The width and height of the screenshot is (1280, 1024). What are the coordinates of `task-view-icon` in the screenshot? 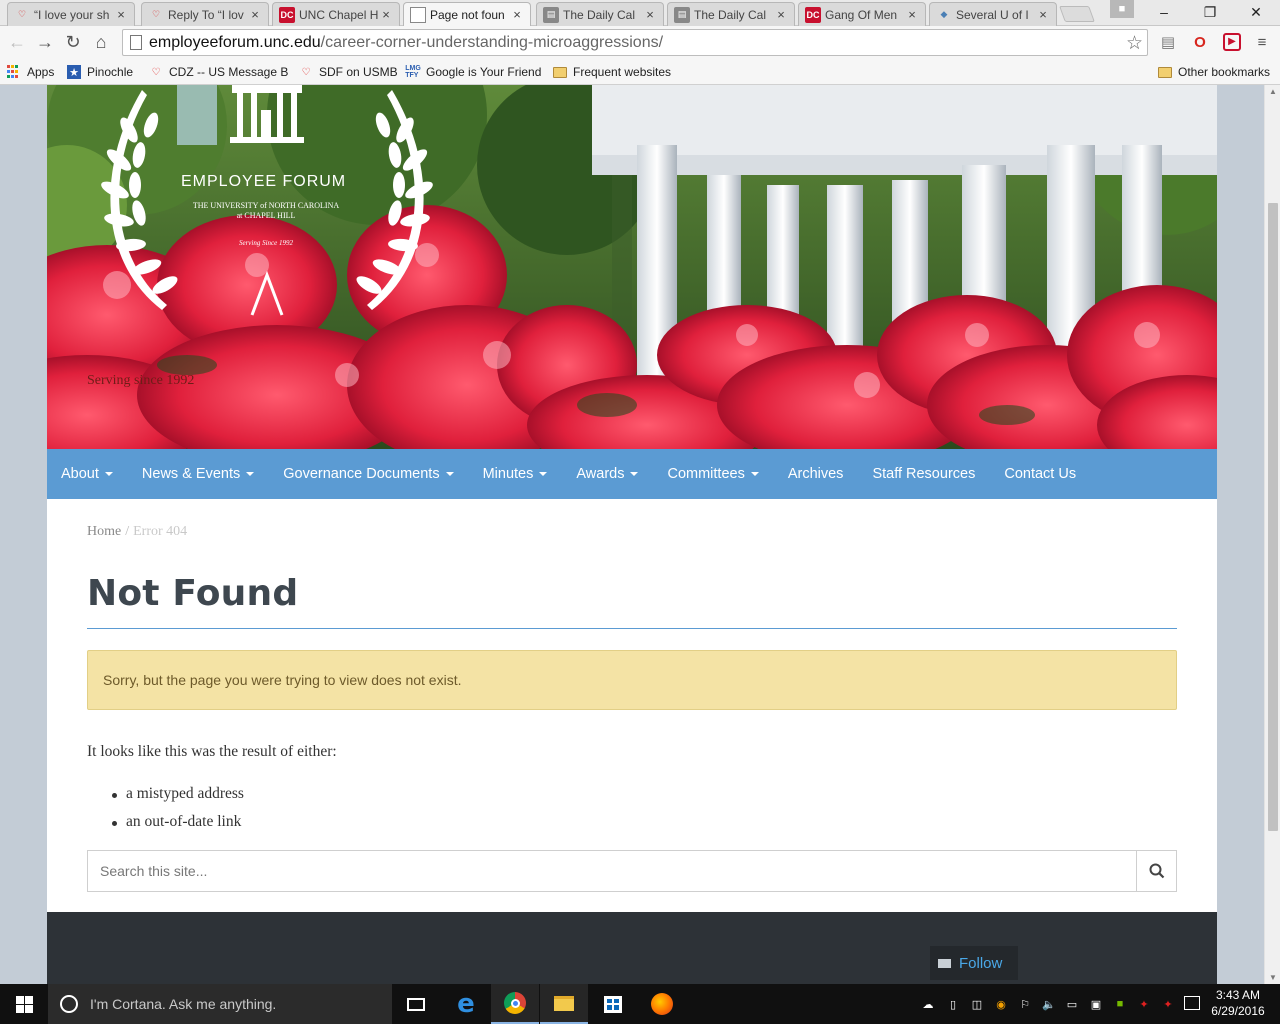 It's located at (416, 1004).